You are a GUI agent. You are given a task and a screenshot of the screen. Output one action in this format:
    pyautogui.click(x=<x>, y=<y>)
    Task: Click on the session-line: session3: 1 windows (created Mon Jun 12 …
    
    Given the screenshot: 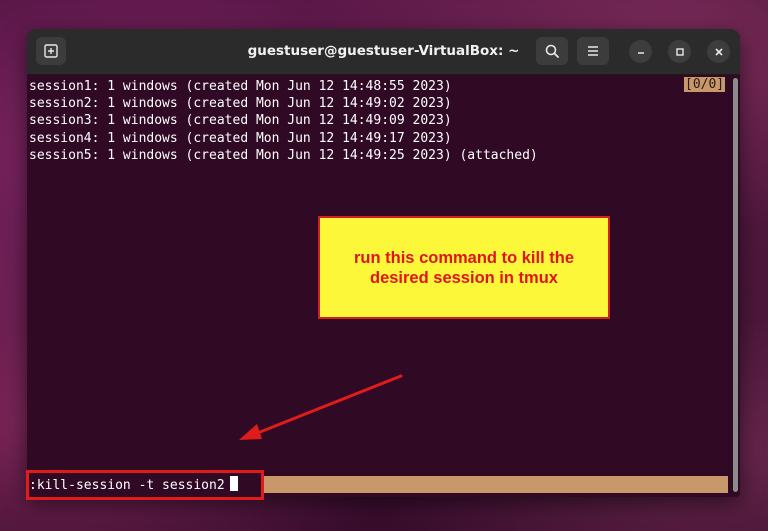 What is the action you would take?
    pyautogui.click(x=240, y=120)
    